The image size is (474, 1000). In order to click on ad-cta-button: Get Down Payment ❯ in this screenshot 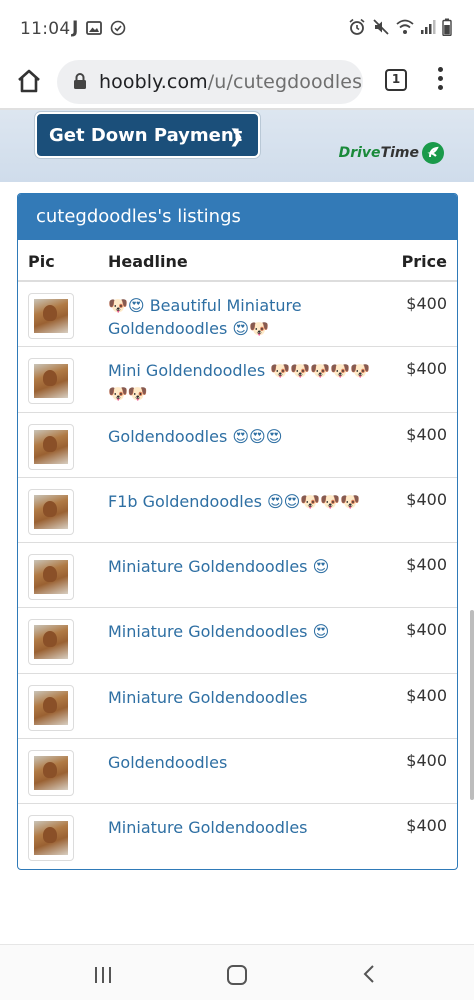, I will do `click(147, 135)`.